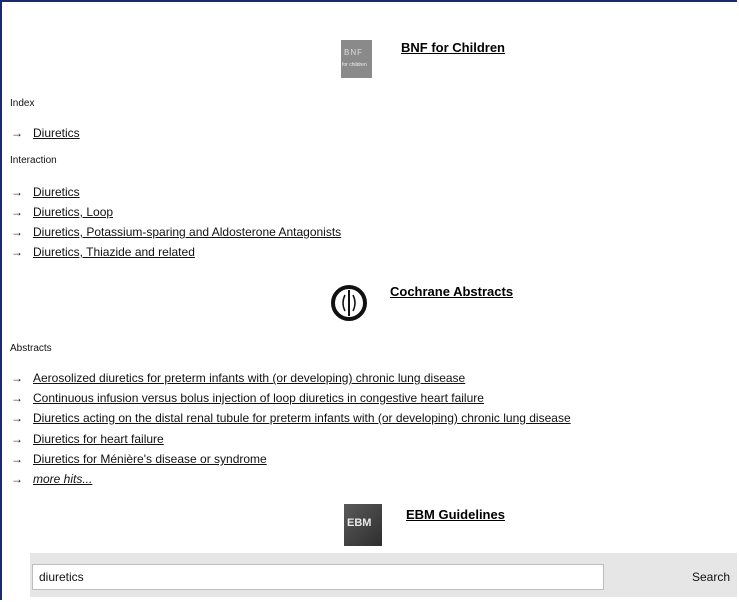 The height and width of the screenshot is (602, 739). What do you see at coordinates (455, 514) in the screenshot?
I see `section-title-ebm-guidelines: EBM Guidelines` at bounding box center [455, 514].